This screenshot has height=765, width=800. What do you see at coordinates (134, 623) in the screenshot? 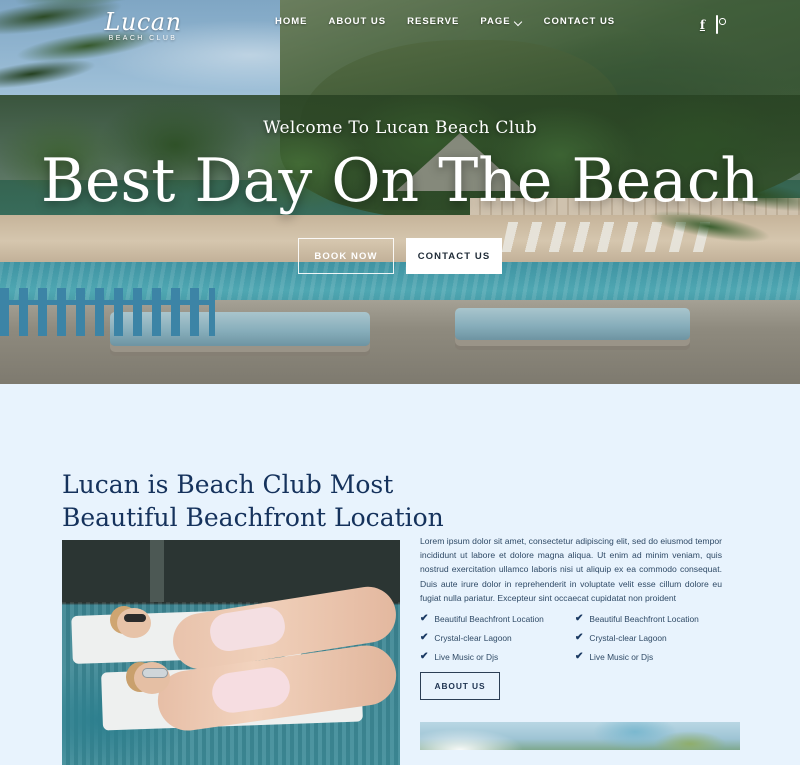
I see `head-back` at bounding box center [134, 623].